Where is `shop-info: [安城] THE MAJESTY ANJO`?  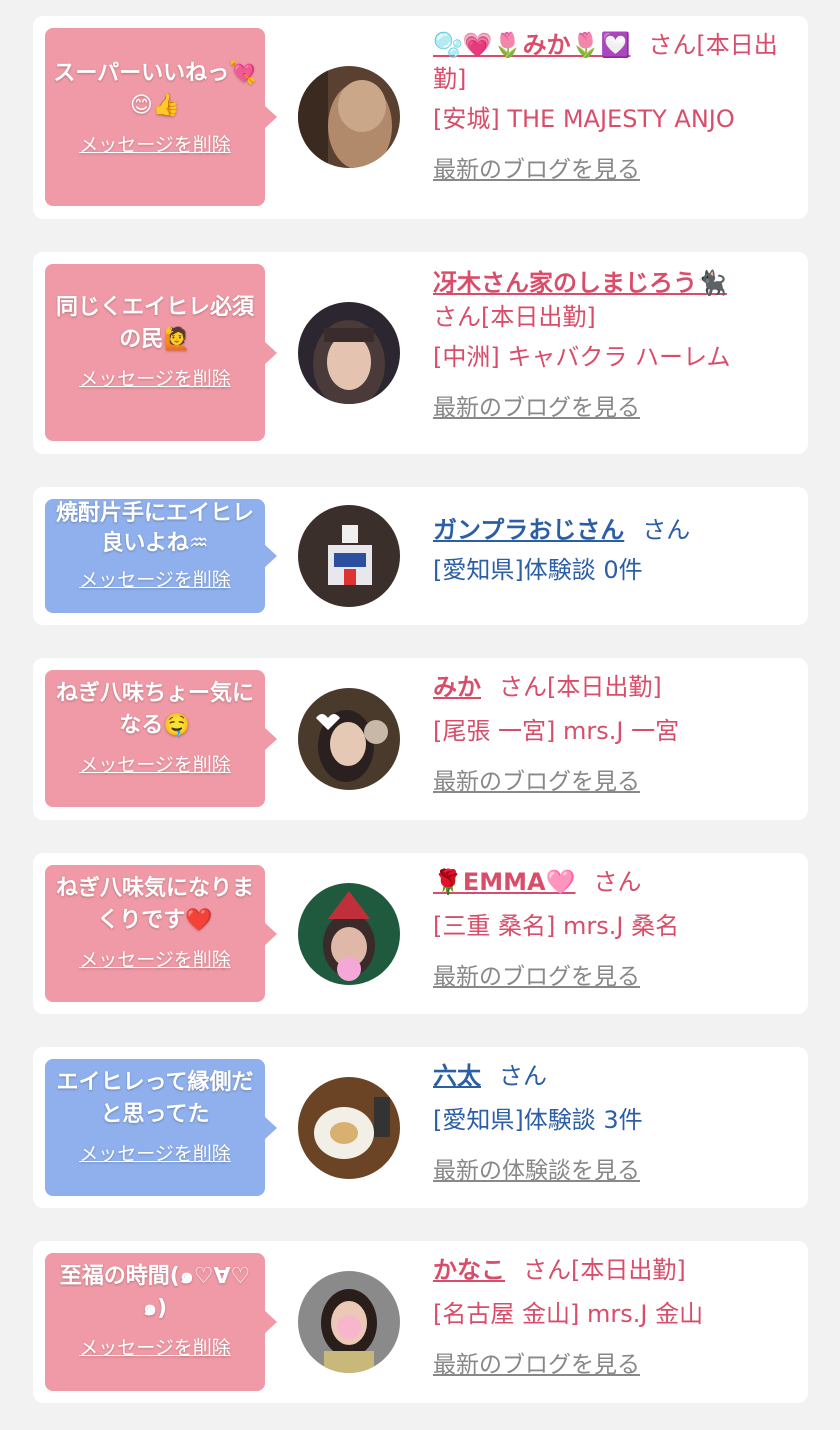
shop-info: [安城] THE MAJESTY ANJO is located at coordinates (584, 119).